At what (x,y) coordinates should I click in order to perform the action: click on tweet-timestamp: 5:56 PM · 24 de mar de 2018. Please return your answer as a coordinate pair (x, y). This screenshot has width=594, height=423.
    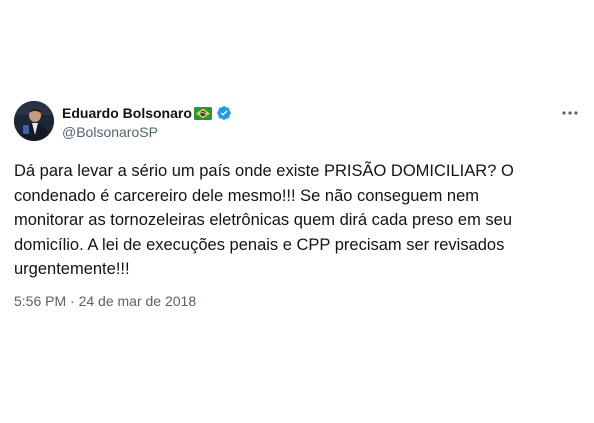
    Looking at the image, I should click on (105, 301).